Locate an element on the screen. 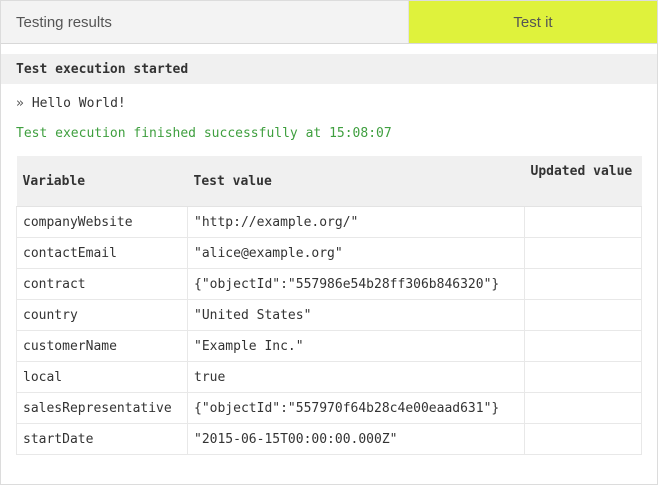 Image resolution: width=658 pixels, height=485 pixels. table-row: contactEmail "alice@example.org" is located at coordinates (329, 253).